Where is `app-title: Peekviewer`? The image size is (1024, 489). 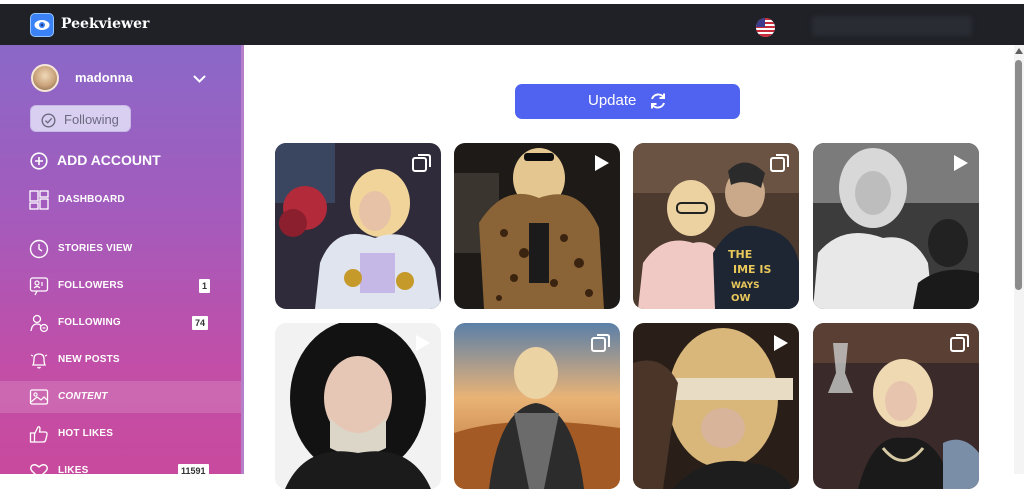
app-title: Peekviewer is located at coordinates (105, 24).